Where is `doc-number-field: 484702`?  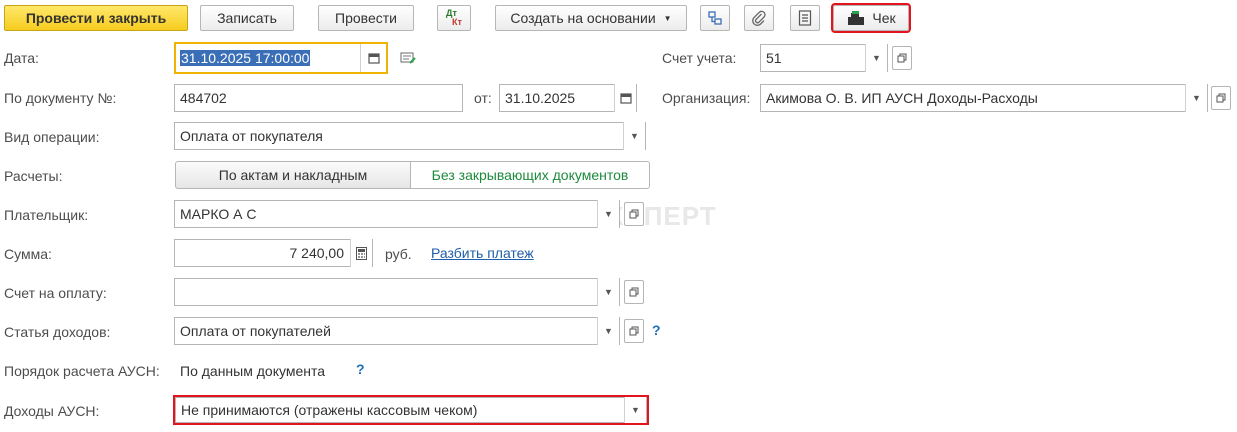 doc-number-field: 484702 is located at coordinates (318, 98).